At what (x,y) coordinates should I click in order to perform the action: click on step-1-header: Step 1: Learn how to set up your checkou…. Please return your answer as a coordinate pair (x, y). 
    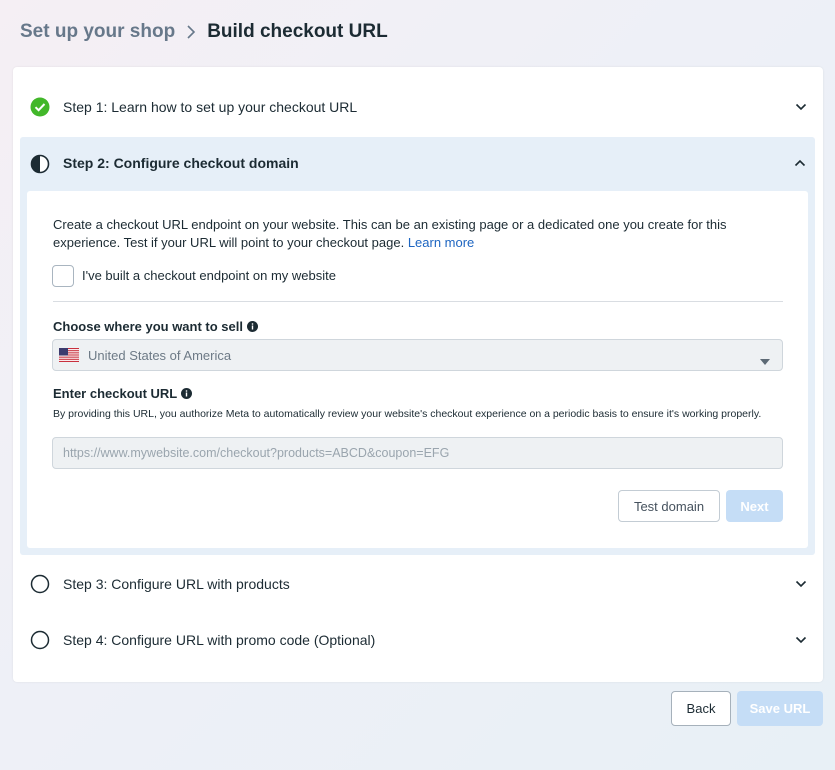
    Looking at the image, I should click on (418, 107).